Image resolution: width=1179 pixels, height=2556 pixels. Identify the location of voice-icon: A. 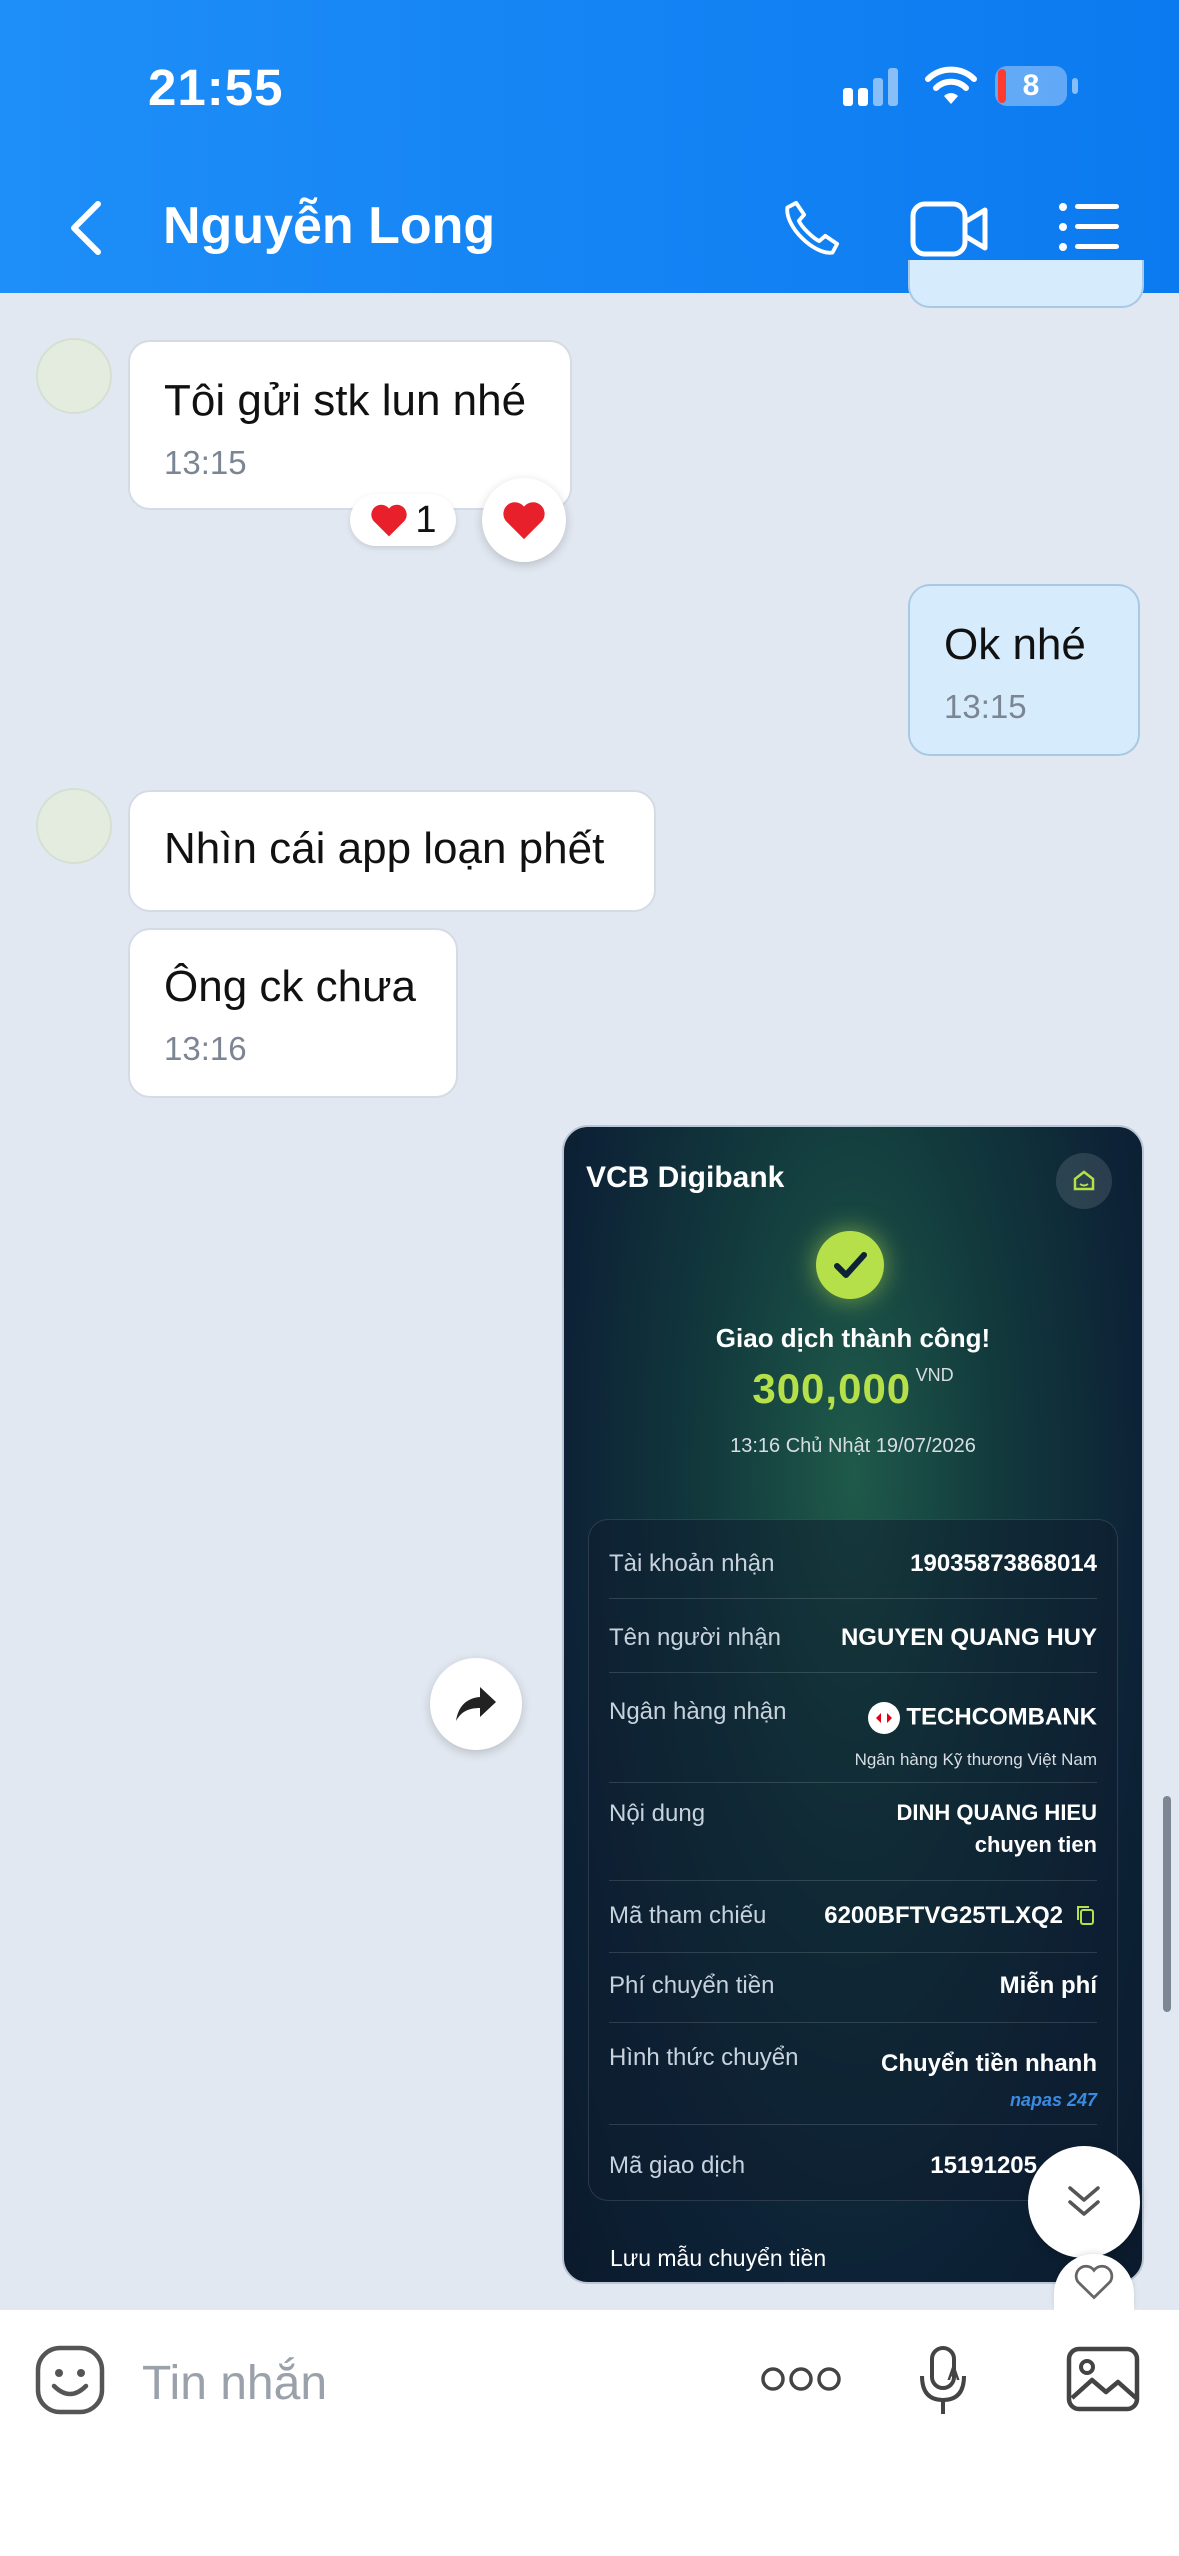
(944, 2381).